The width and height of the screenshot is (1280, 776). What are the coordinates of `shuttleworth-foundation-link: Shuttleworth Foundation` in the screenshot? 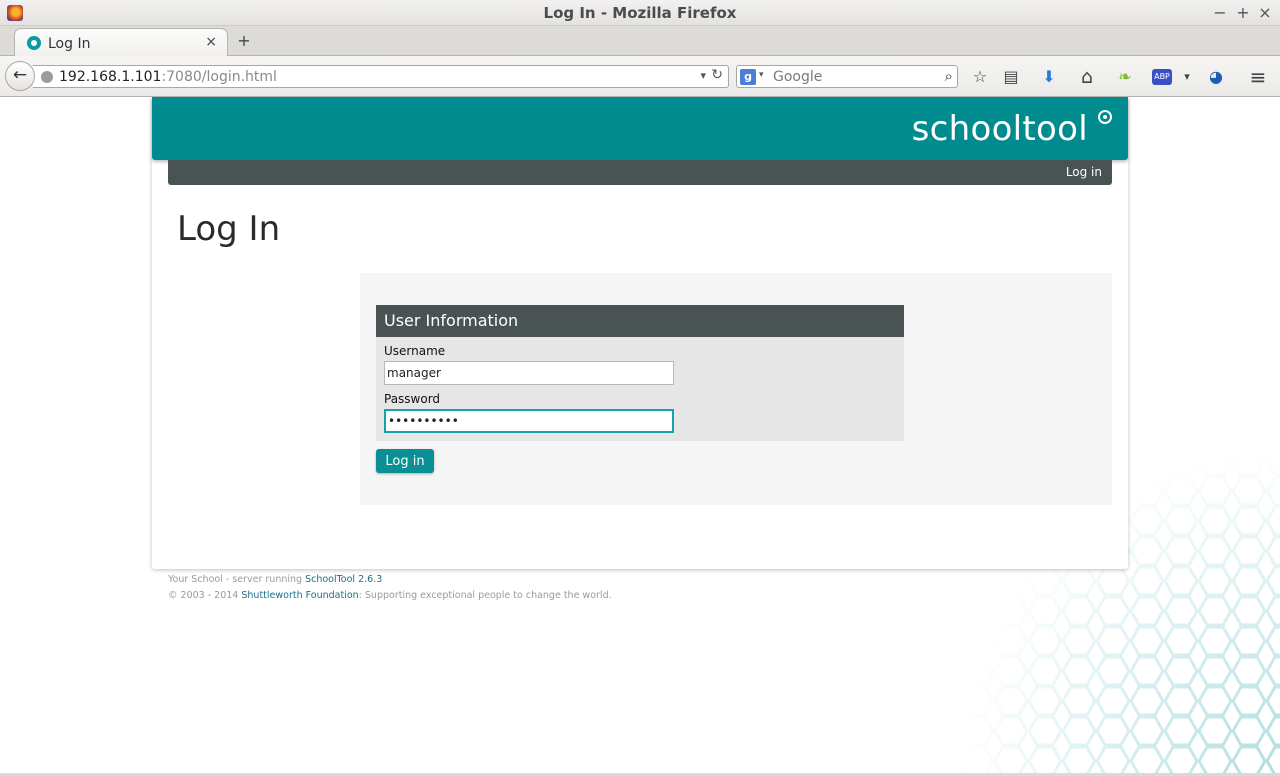 It's located at (299, 595).